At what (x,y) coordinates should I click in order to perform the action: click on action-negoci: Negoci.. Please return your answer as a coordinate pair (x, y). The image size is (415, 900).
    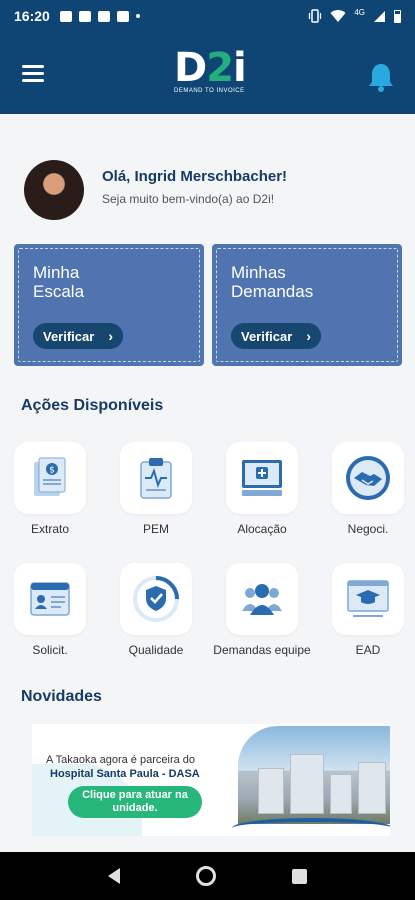
    Looking at the image, I should click on (363, 497).